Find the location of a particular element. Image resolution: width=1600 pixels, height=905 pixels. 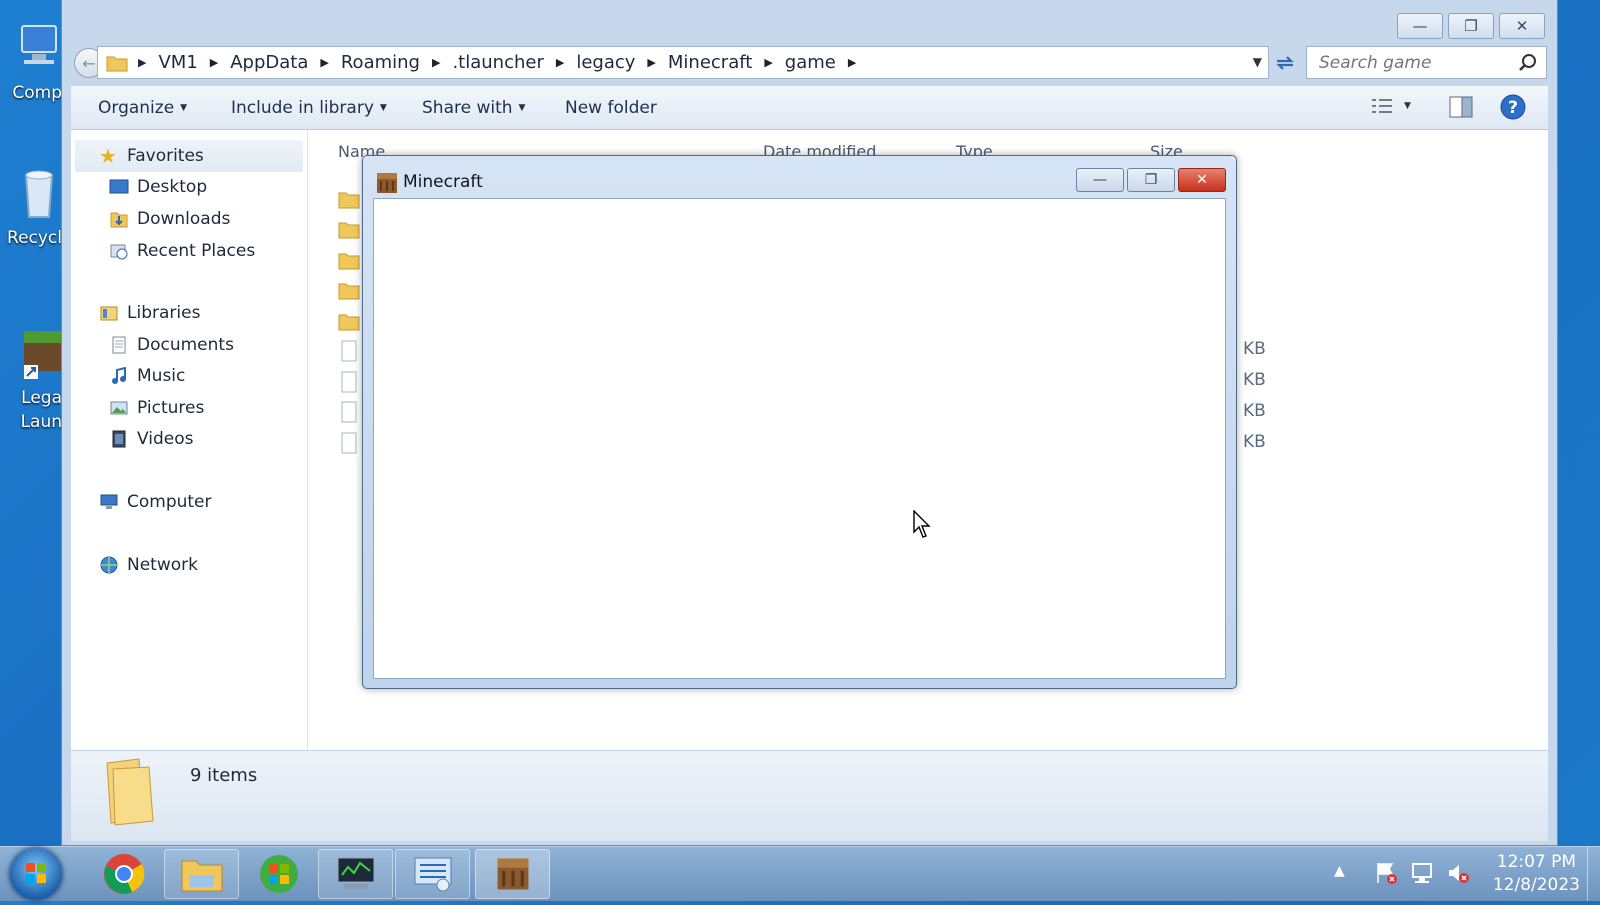

search-box is located at coordinates (1426, 62).